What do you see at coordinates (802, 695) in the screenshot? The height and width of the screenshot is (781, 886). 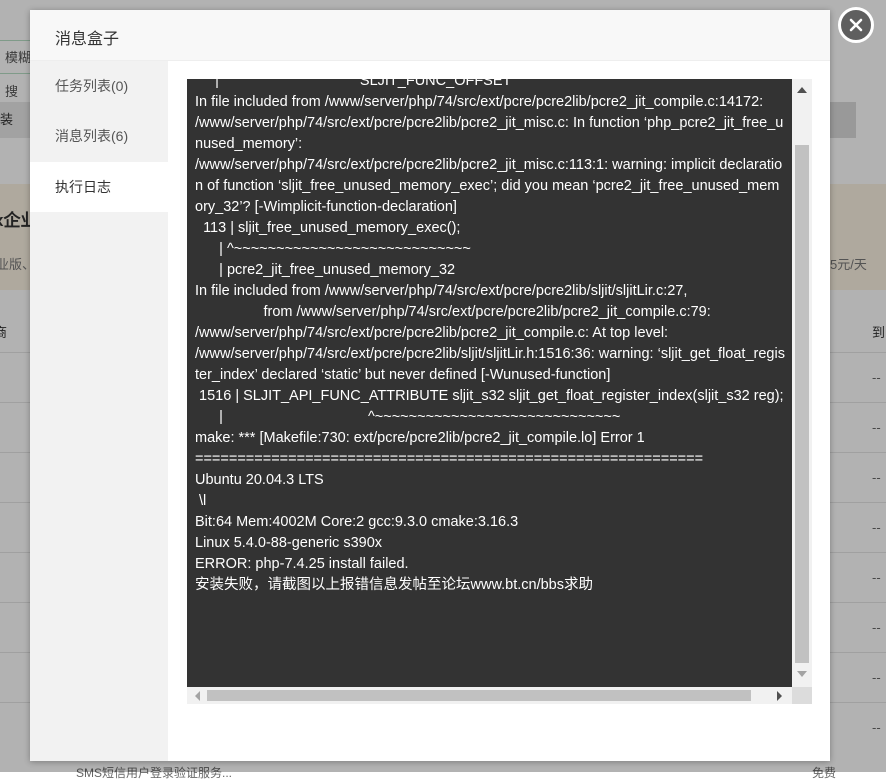 I see `scrollbar-corner` at bounding box center [802, 695].